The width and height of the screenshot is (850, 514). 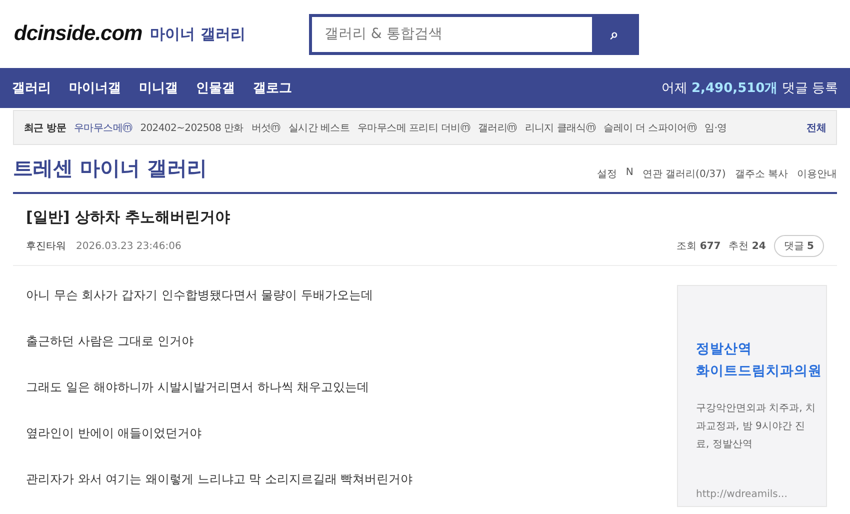 I want to click on gallery-link: 갤주소 복사, so click(x=761, y=173).